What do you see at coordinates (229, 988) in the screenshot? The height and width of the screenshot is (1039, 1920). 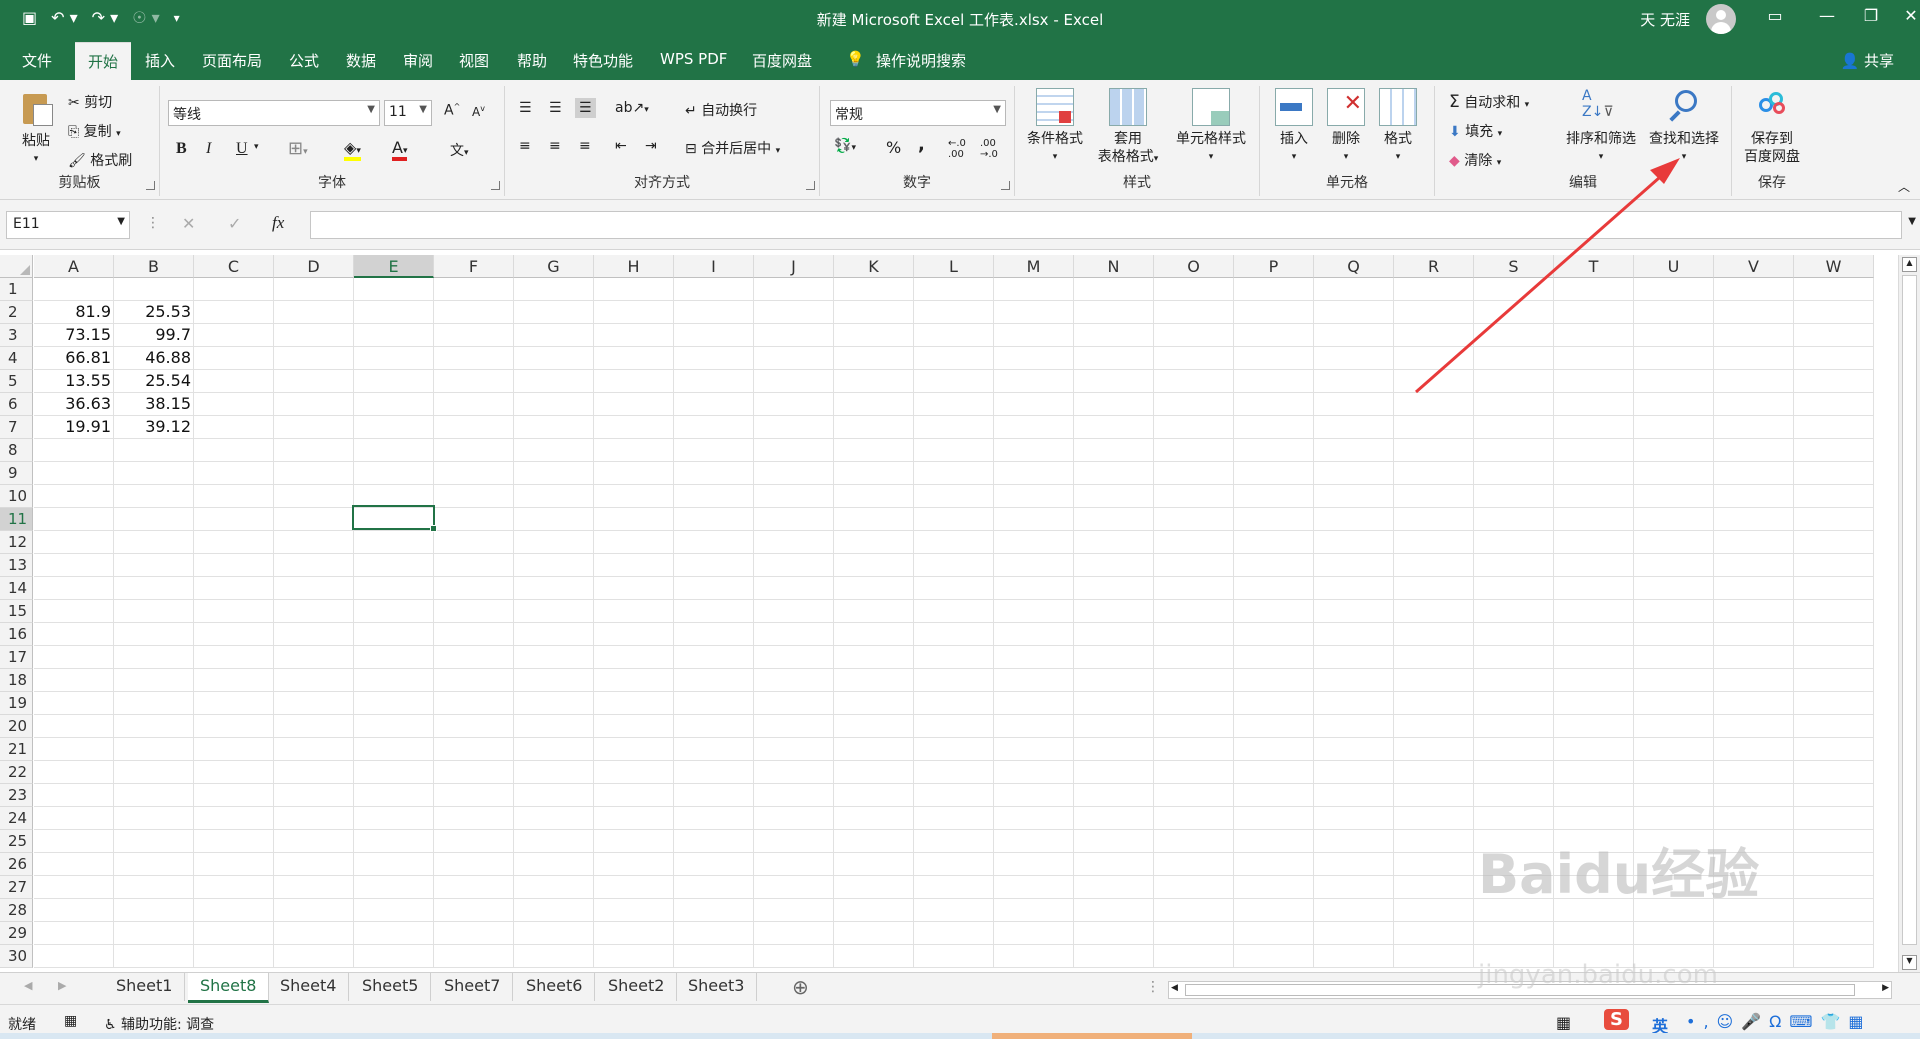 I see `sheet-tab-sheet8: Sheet8` at bounding box center [229, 988].